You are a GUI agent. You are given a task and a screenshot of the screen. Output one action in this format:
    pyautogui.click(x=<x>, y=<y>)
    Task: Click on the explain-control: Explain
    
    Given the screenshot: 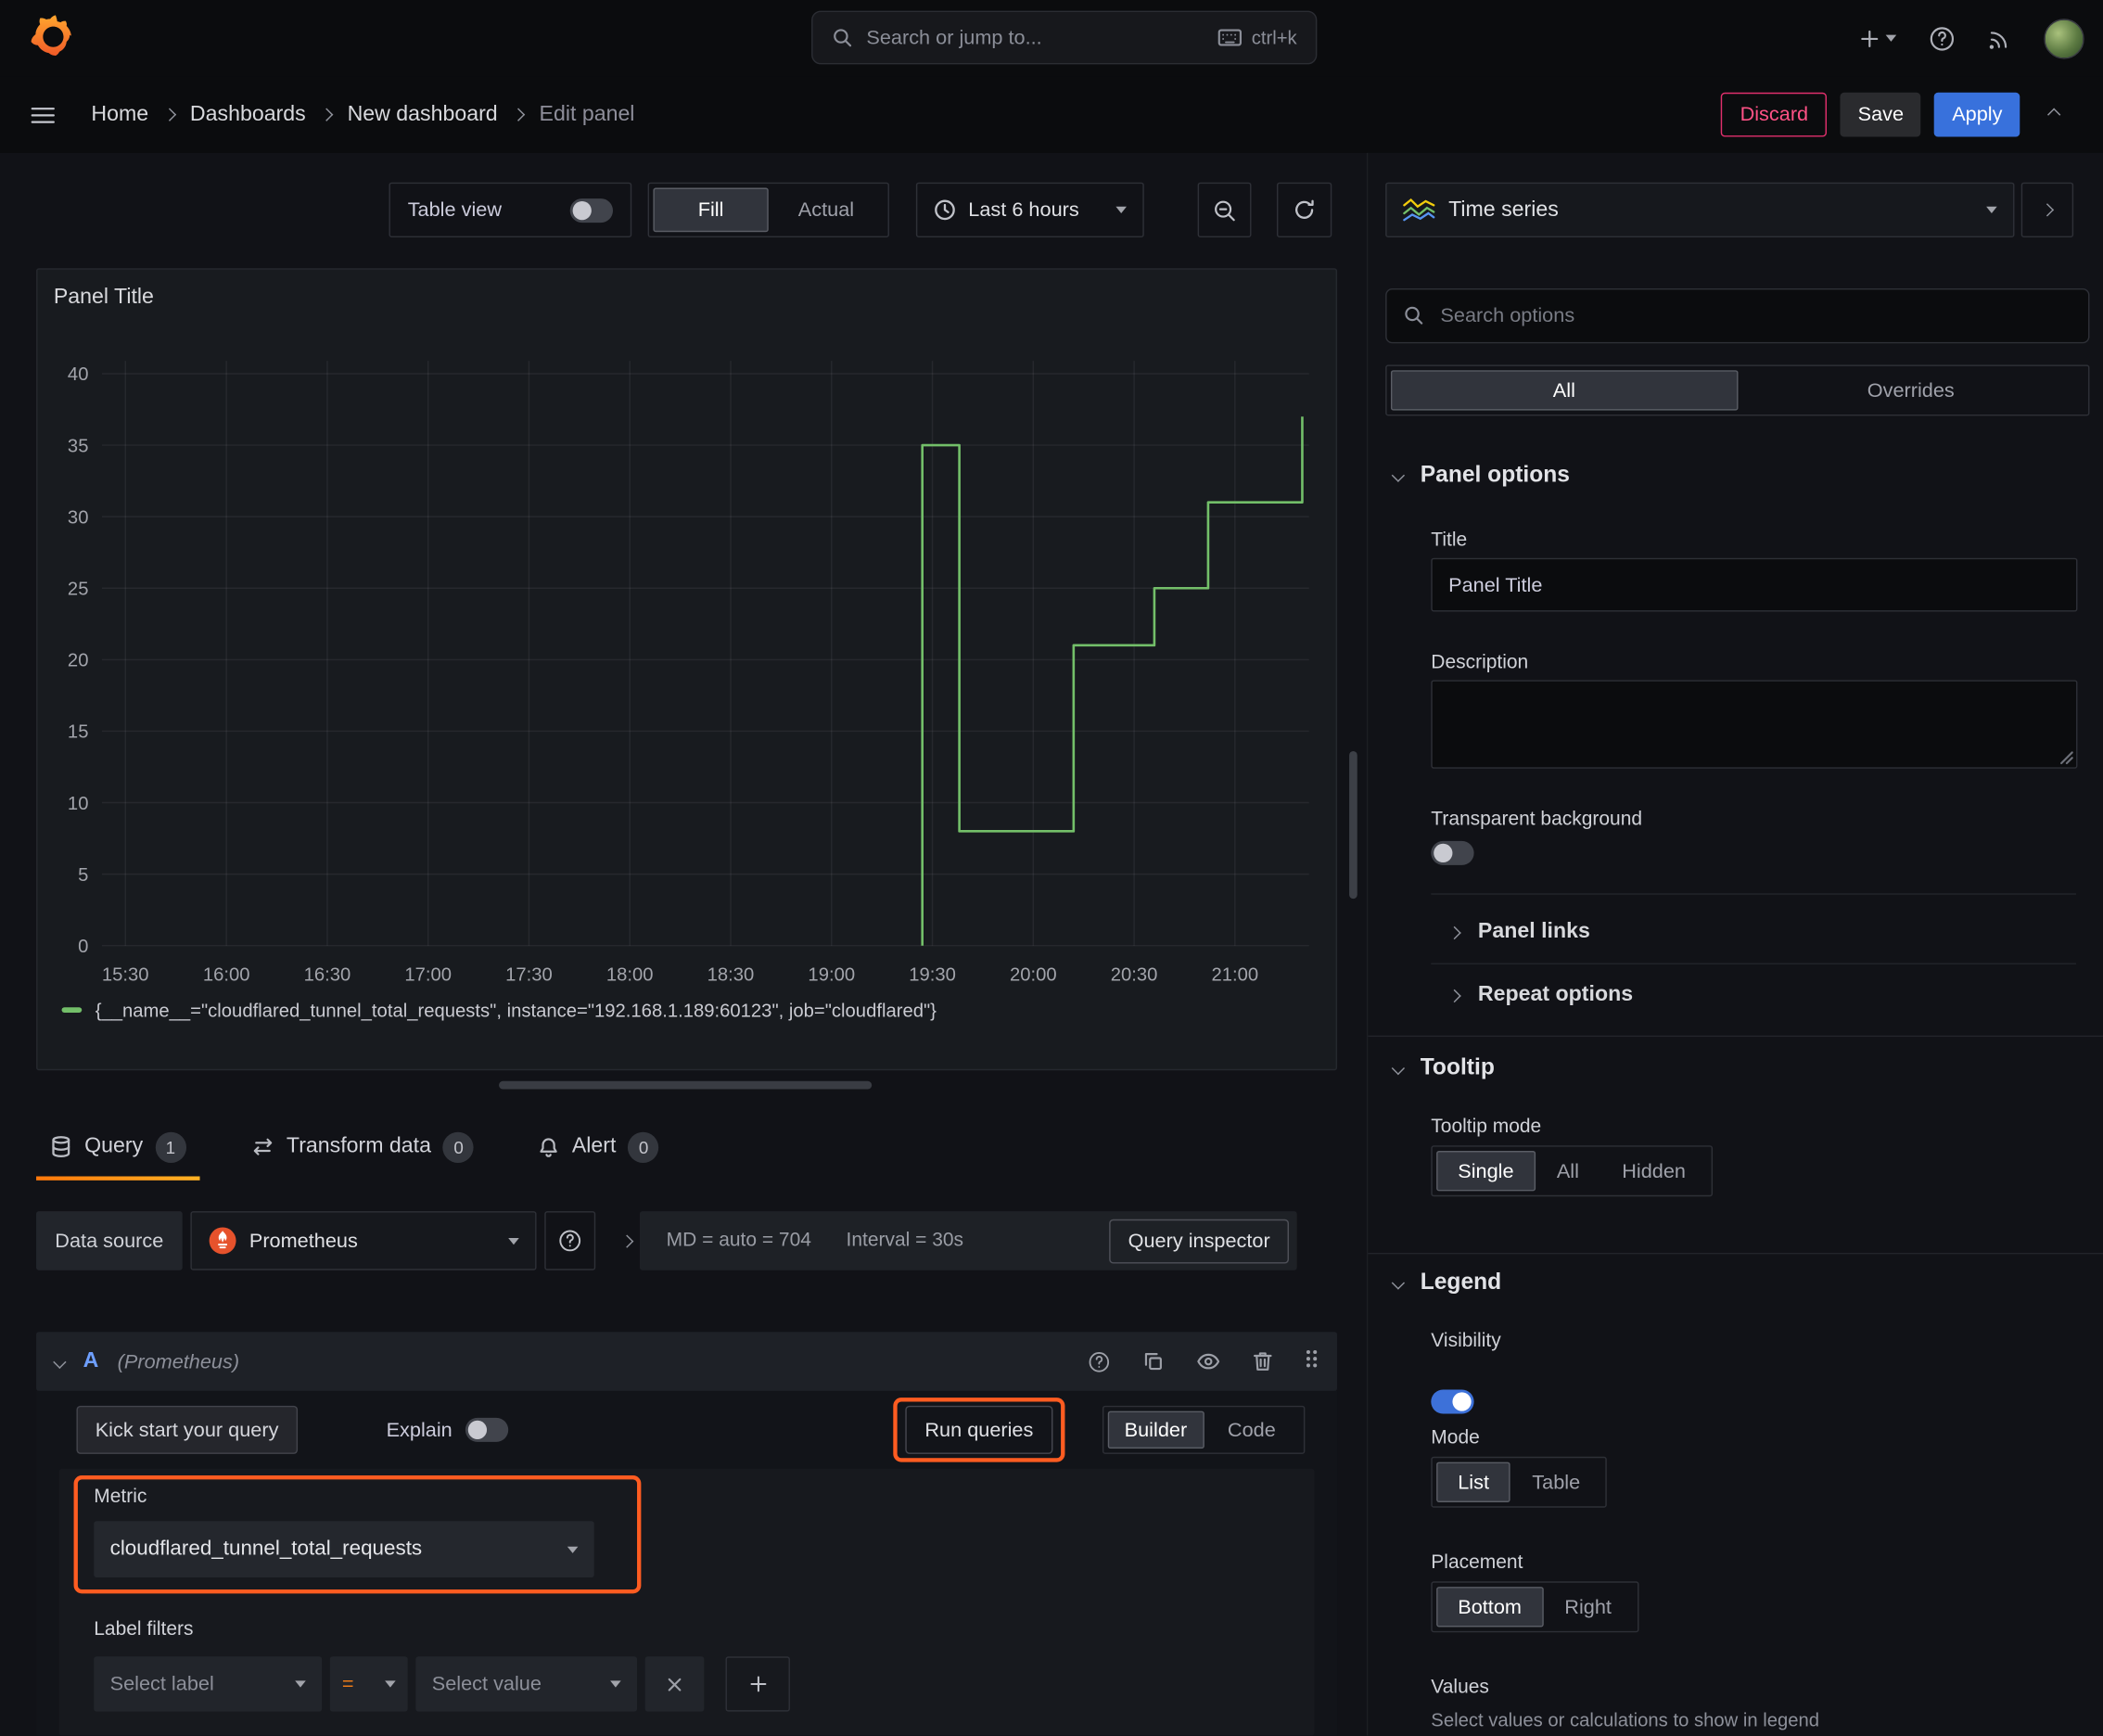 What is the action you would take?
    pyautogui.click(x=448, y=1430)
    